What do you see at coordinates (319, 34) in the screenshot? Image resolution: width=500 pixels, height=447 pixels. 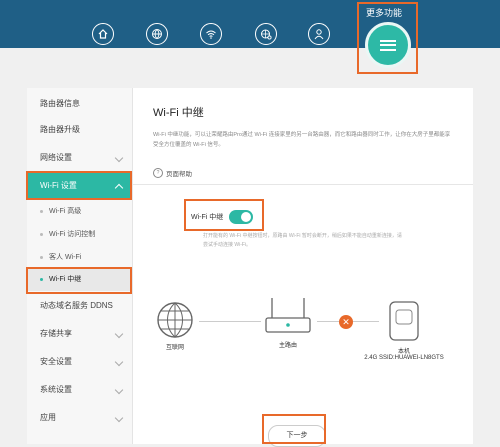 I see `user-icon` at bounding box center [319, 34].